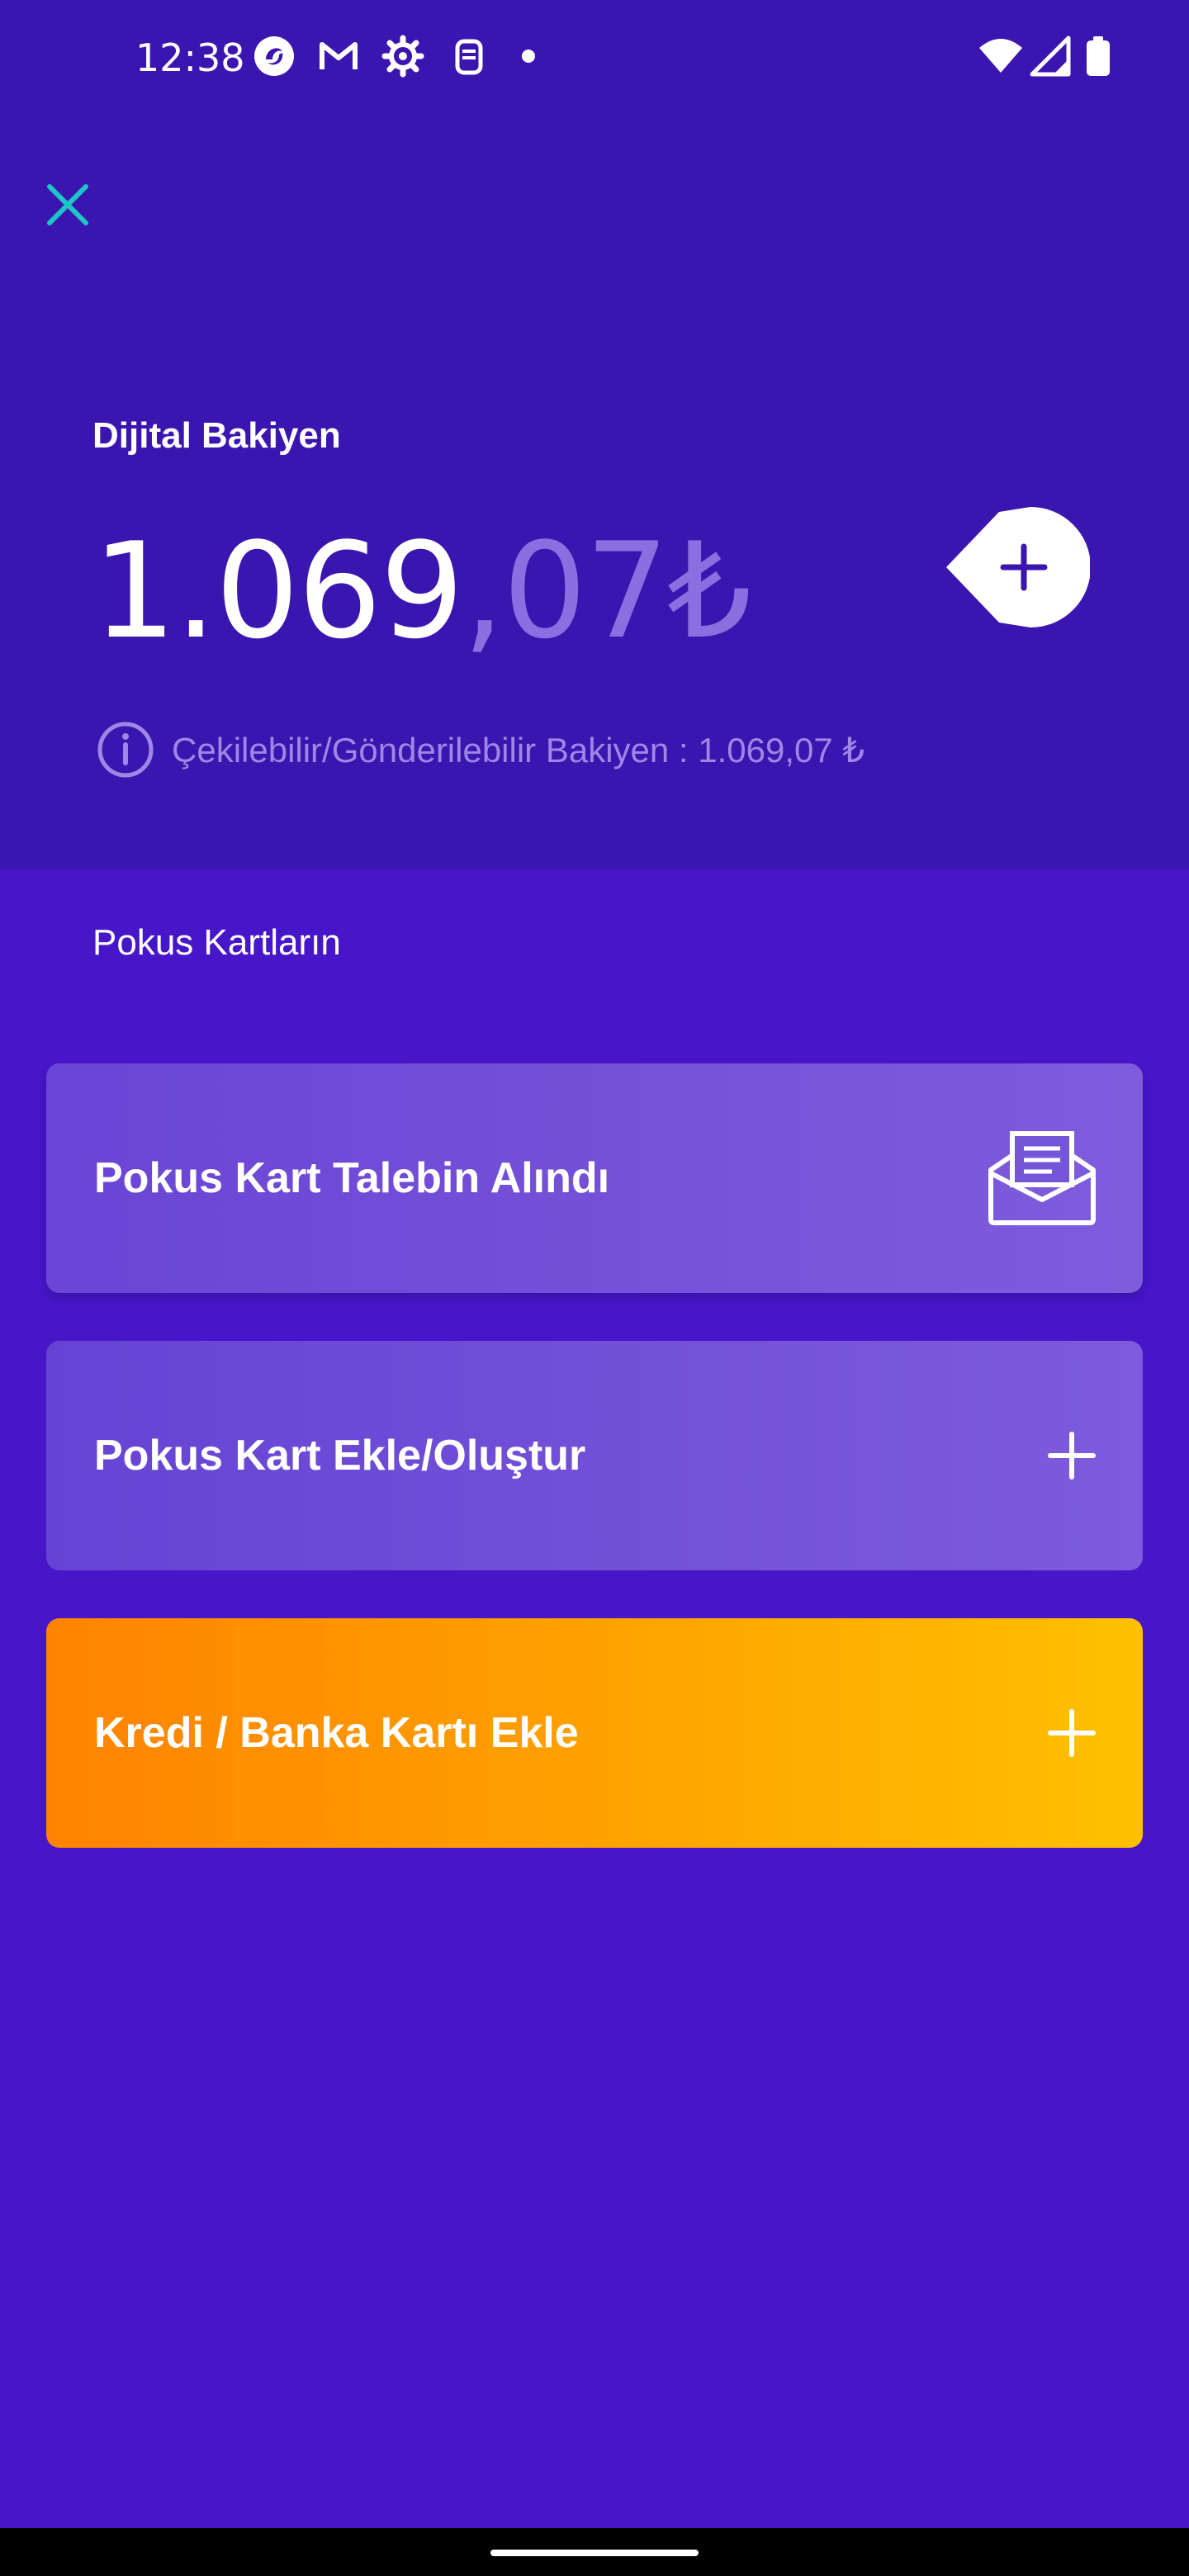 The width and height of the screenshot is (1189, 2576). Describe the element at coordinates (216, 942) in the screenshot. I see `cards-section-title: Pokus Kartların` at that location.